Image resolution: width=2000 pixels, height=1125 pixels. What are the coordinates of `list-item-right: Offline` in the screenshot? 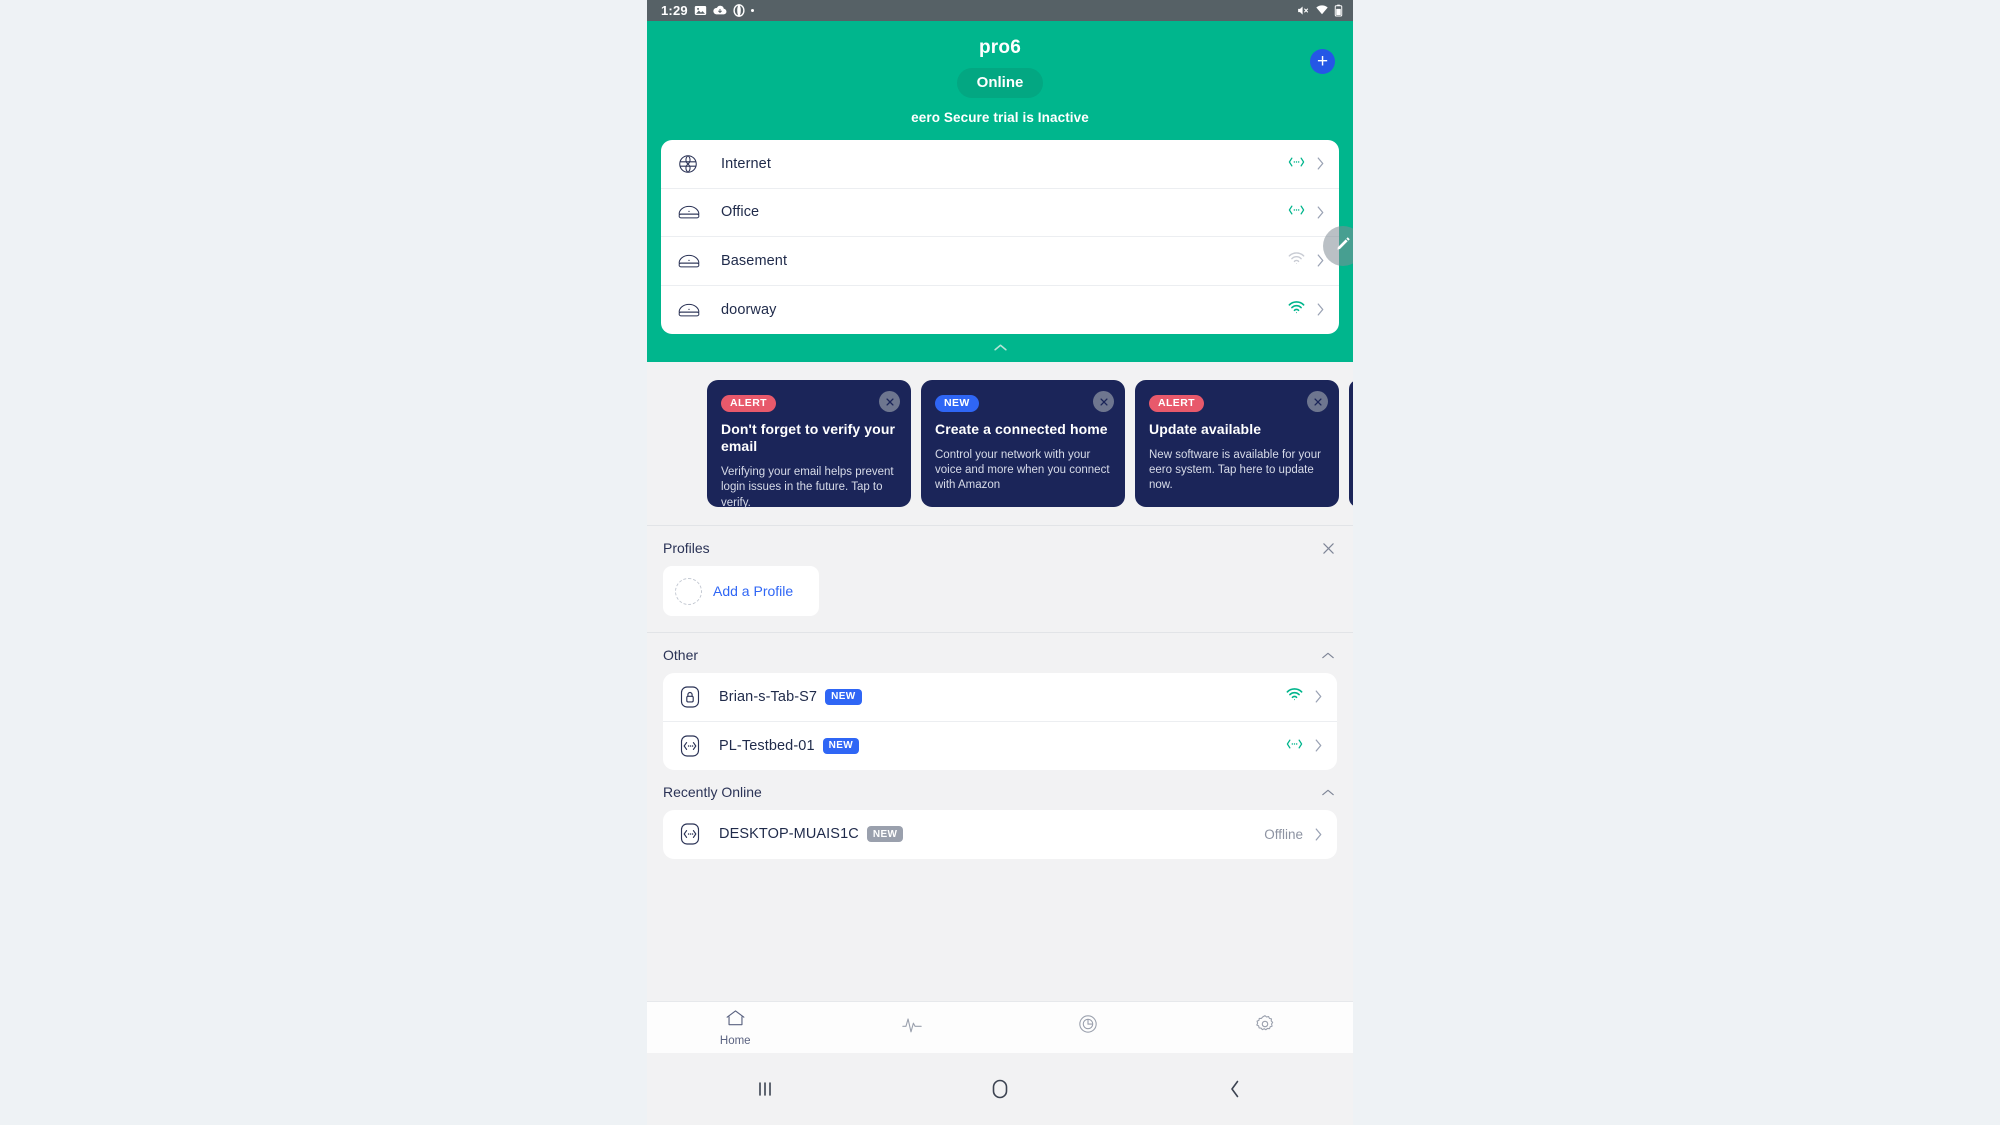 It's located at (1293, 834).